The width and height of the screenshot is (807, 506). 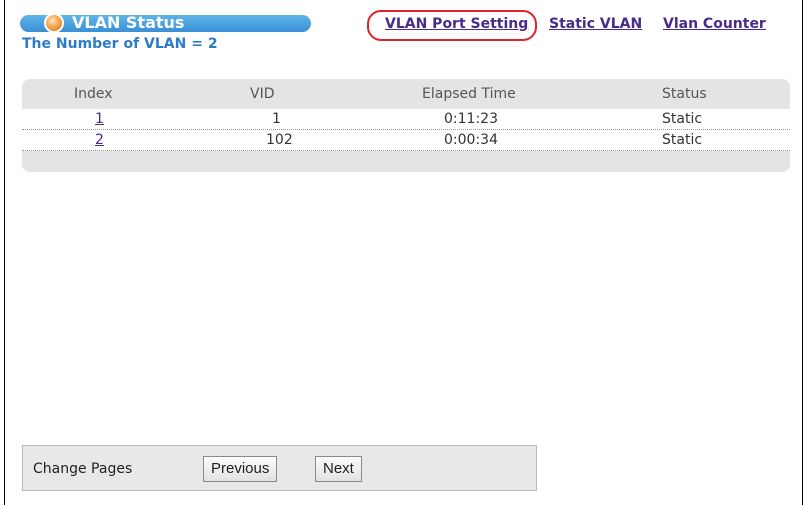 What do you see at coordinates (338, 469) in the screenshot?
I see `next-button: Next` at bounding box center [338, 469].